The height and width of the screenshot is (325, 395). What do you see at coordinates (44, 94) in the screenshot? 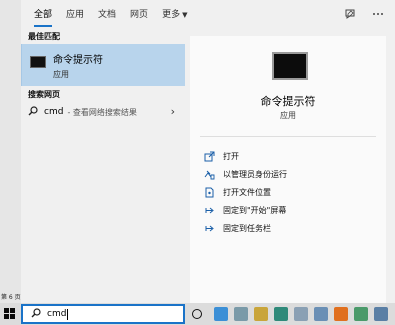
I see `web-search-heading: 搜索网页` at bounding box center [44, 94].